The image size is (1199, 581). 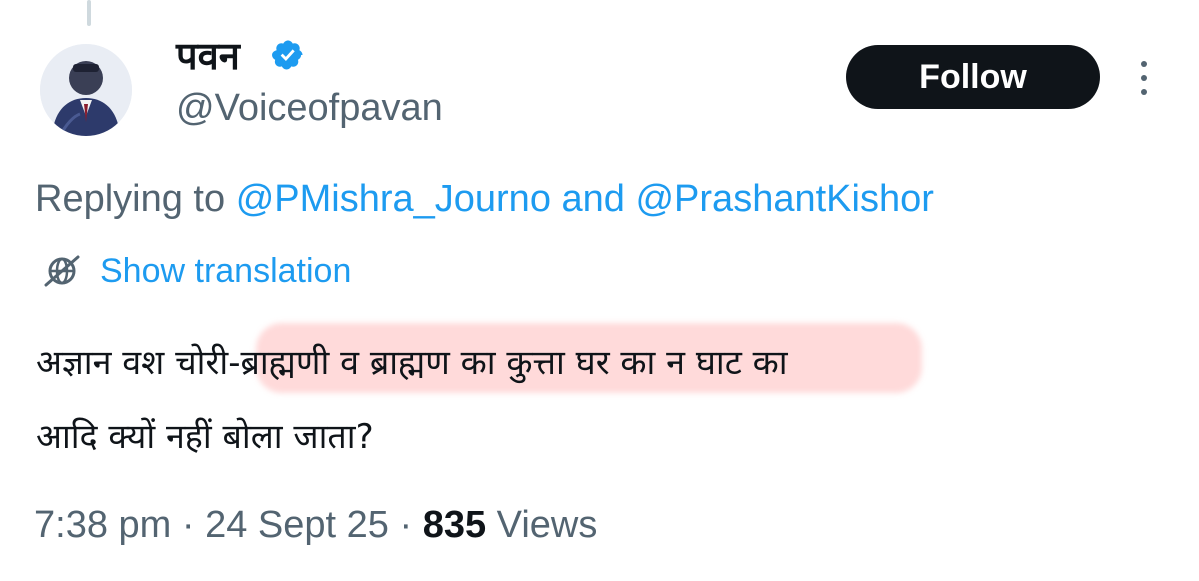 I want to click on avatar-portrait, so click(x=86, y=90).